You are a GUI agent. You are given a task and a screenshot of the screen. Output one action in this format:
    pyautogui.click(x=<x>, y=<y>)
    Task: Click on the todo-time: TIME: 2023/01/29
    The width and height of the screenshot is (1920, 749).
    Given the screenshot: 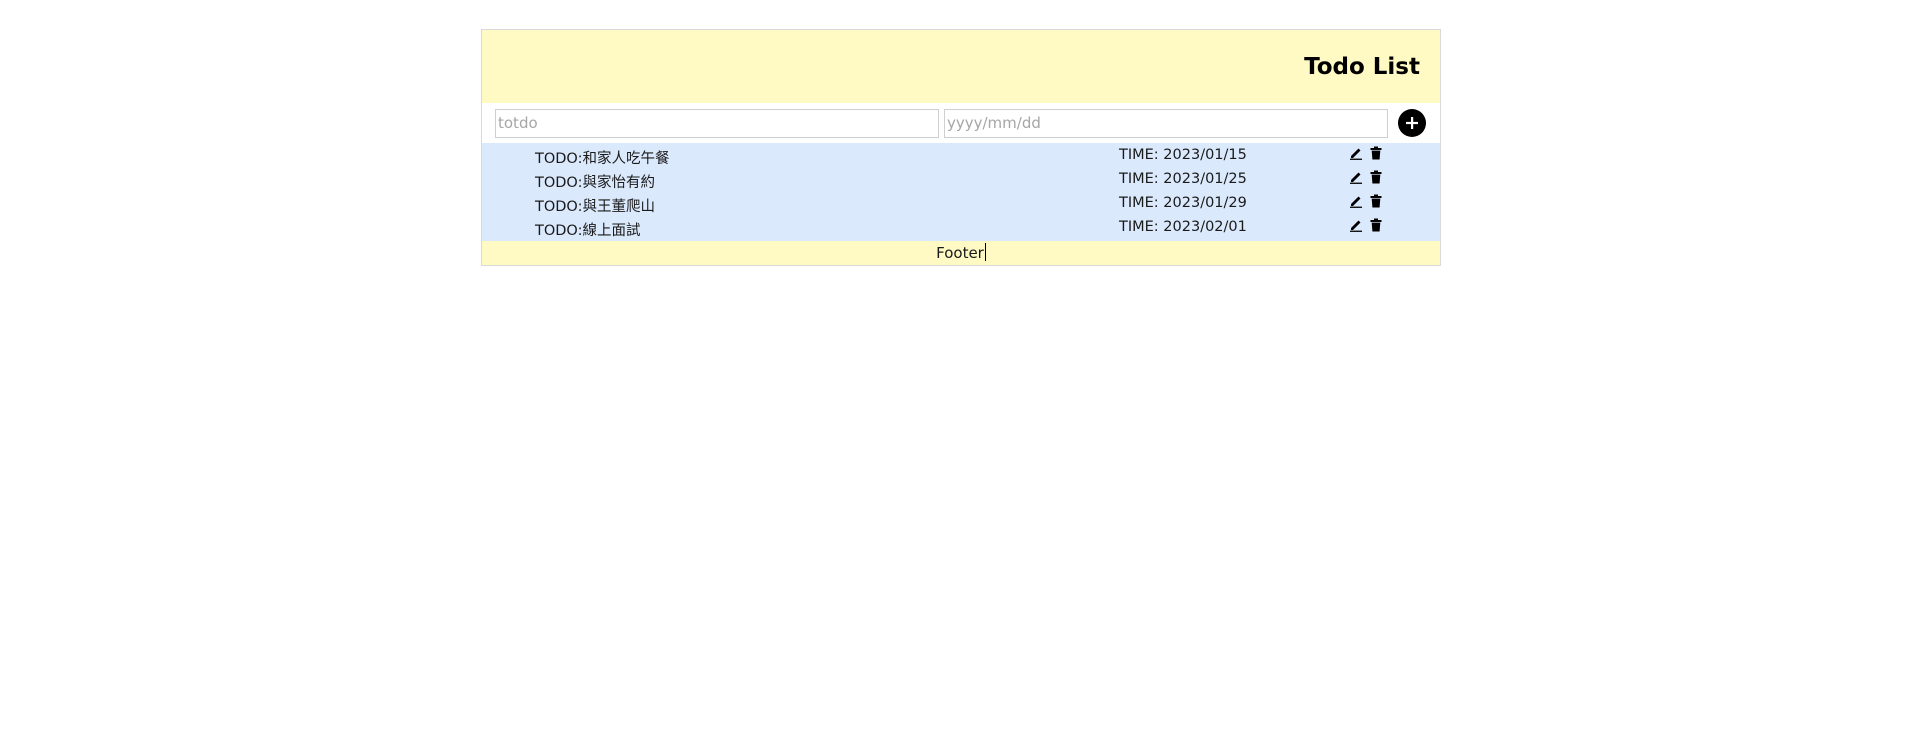 What is the action you would take?
    pyautogui.click(x=1183, y=203)
    